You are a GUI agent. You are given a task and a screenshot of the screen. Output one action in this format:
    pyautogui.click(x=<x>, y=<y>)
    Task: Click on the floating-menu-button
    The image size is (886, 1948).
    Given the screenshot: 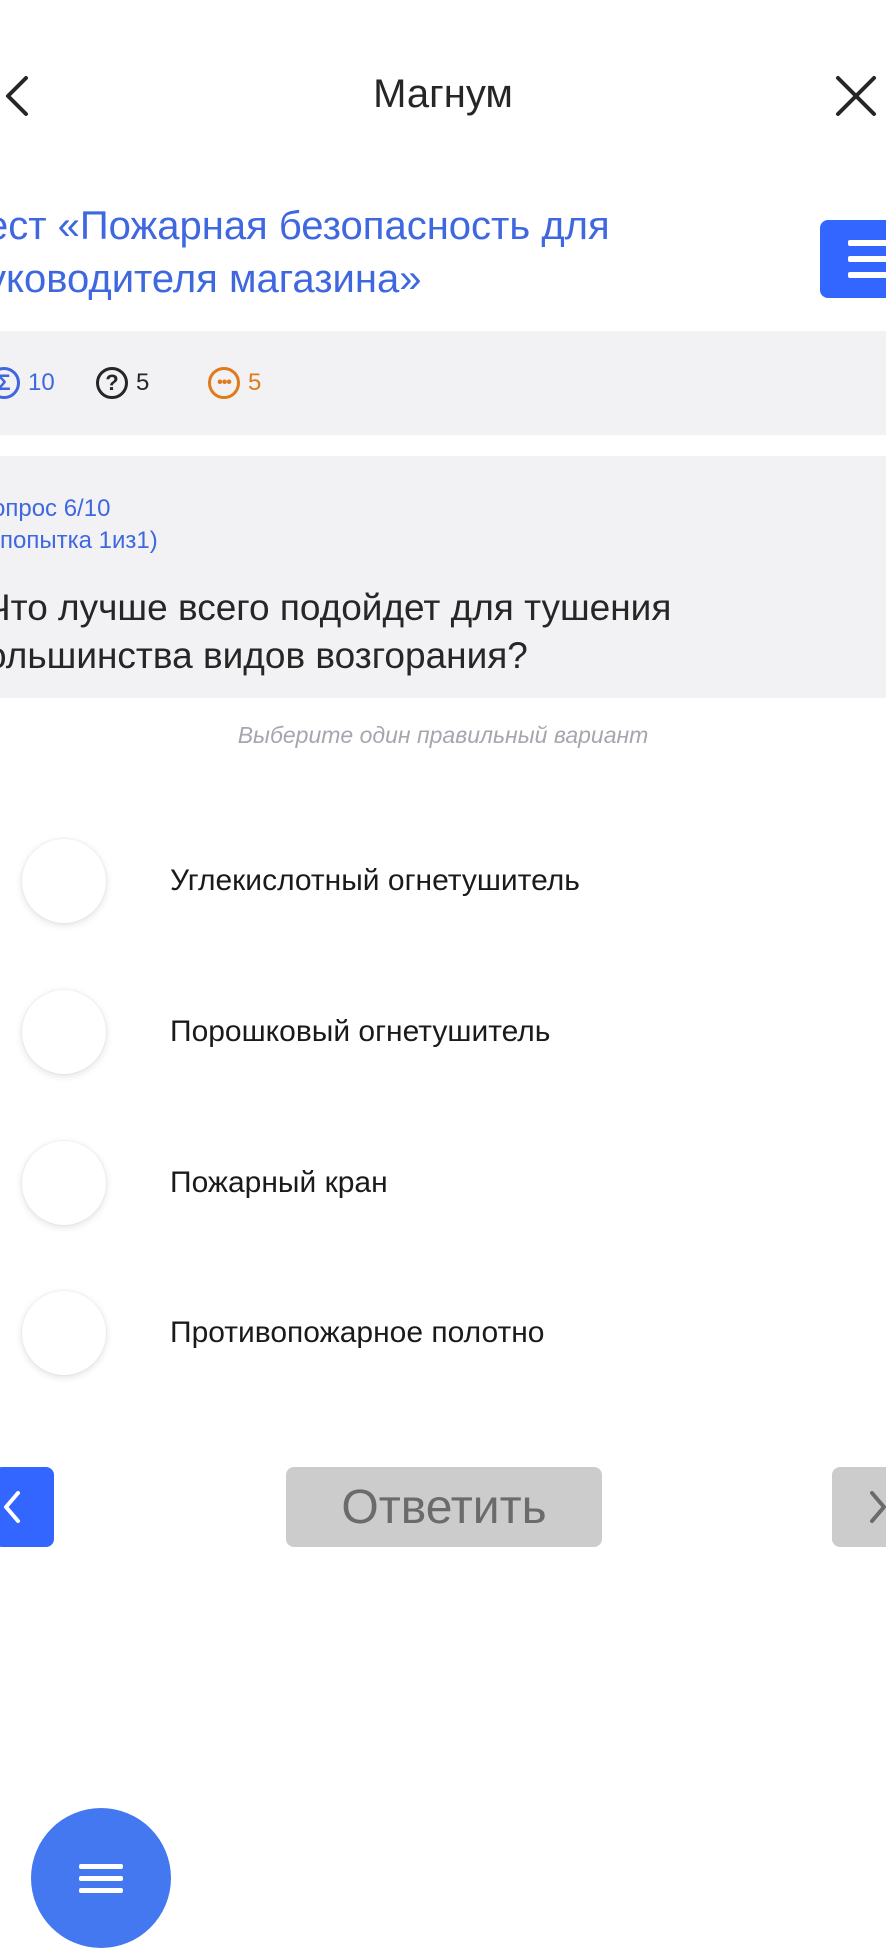 What is the action you would take?
    pyautogui.click(x=101, y=1878)
    